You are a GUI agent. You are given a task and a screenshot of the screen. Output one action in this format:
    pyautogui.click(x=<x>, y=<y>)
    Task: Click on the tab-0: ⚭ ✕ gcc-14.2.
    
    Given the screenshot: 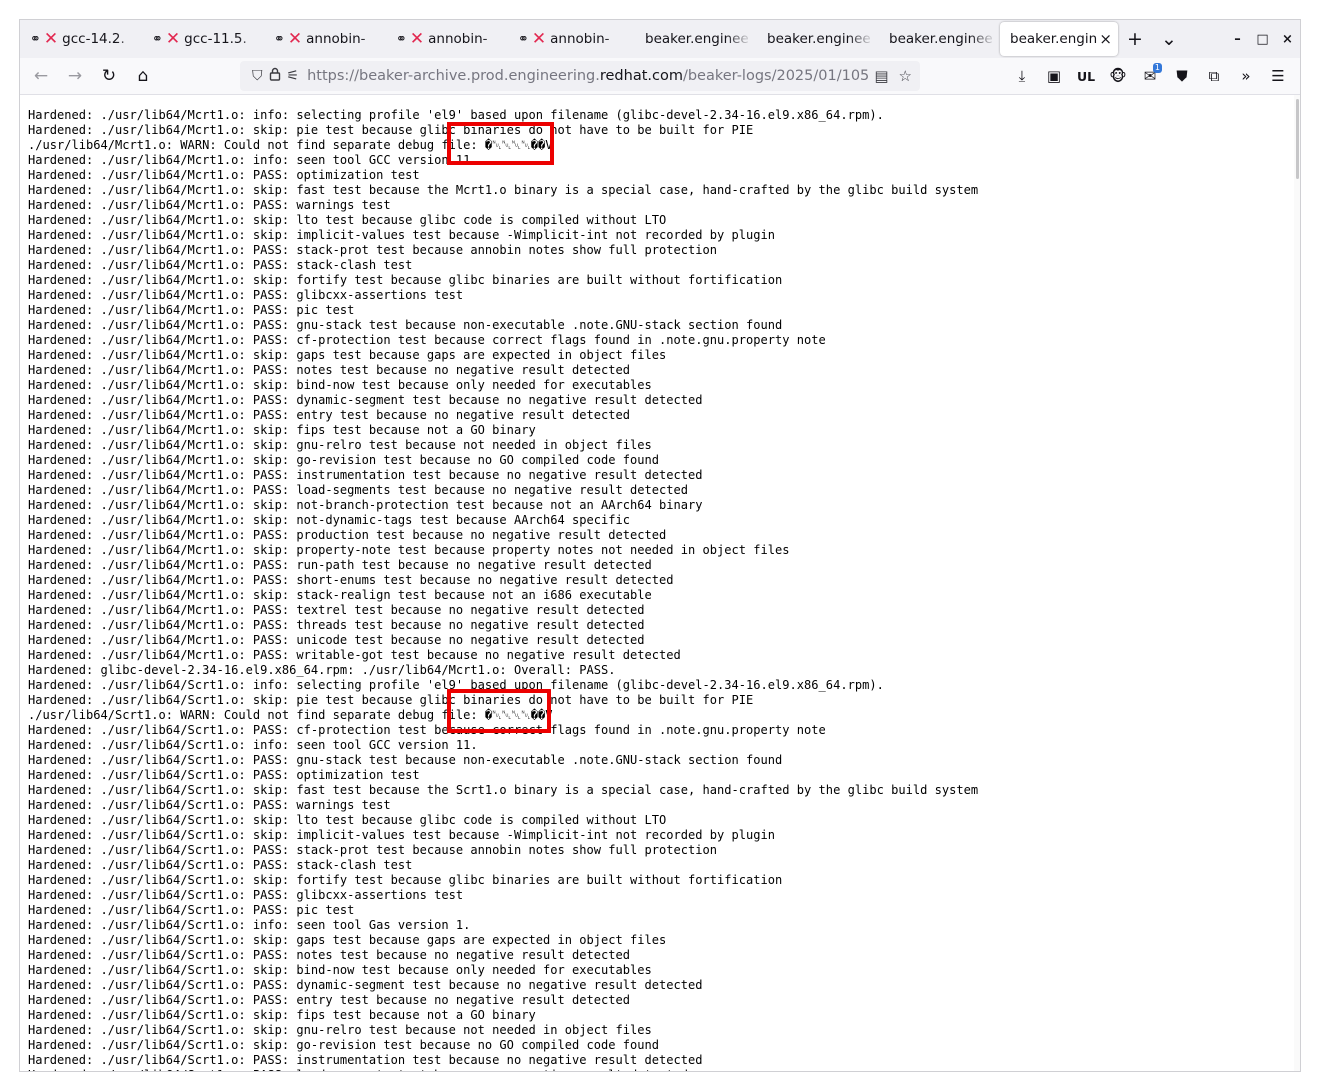 What is the action you would take?
    pyautogui.click(x=81, y=39)
    